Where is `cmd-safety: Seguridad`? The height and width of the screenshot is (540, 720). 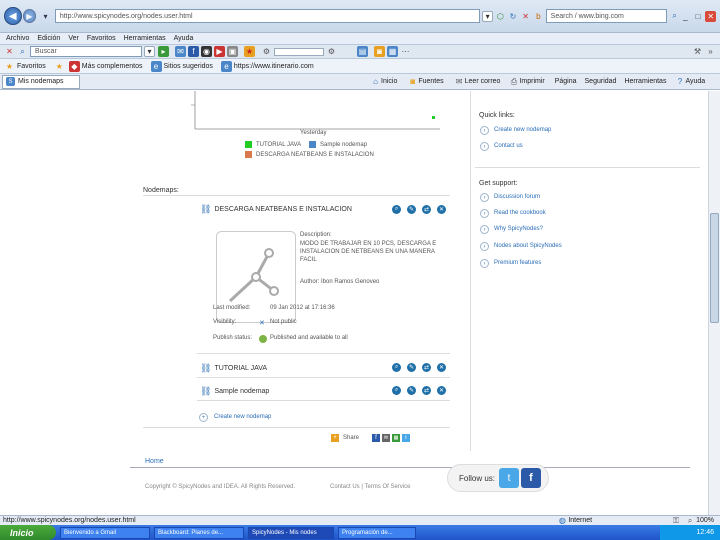
cmd-safety: Seguridad is located at coordinates (601, 81).